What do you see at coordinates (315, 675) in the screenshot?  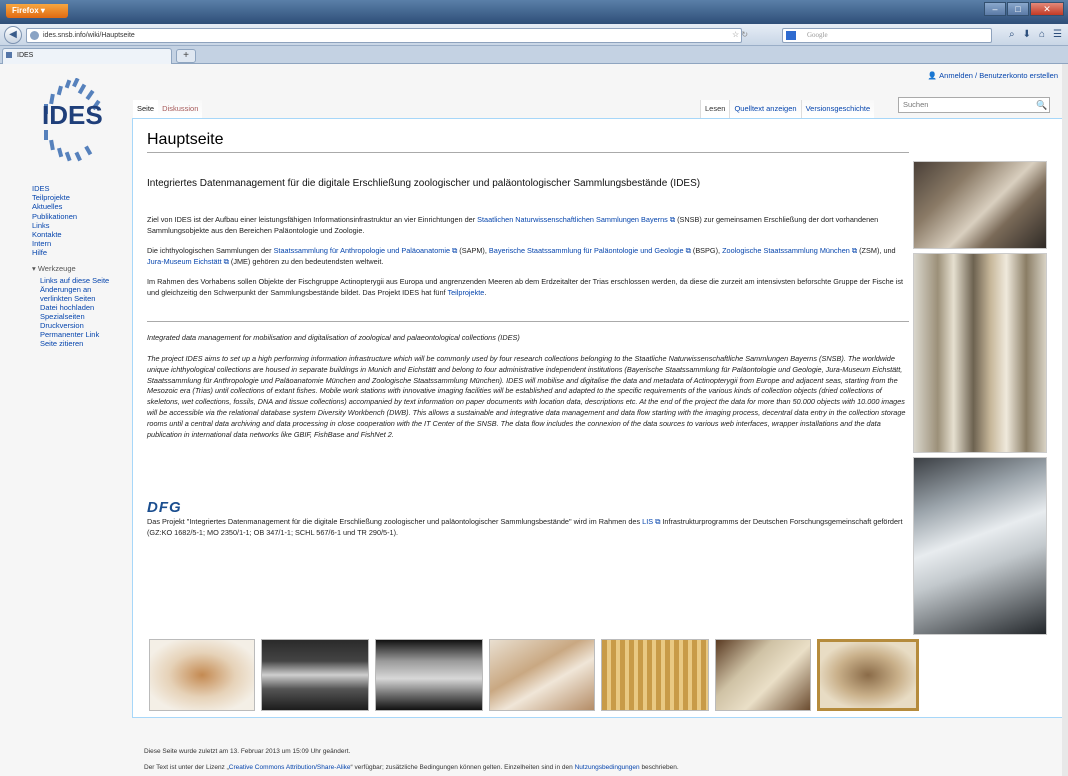 I see `gallery-thumb-specimen-scan` at bounding box center [315, 675].